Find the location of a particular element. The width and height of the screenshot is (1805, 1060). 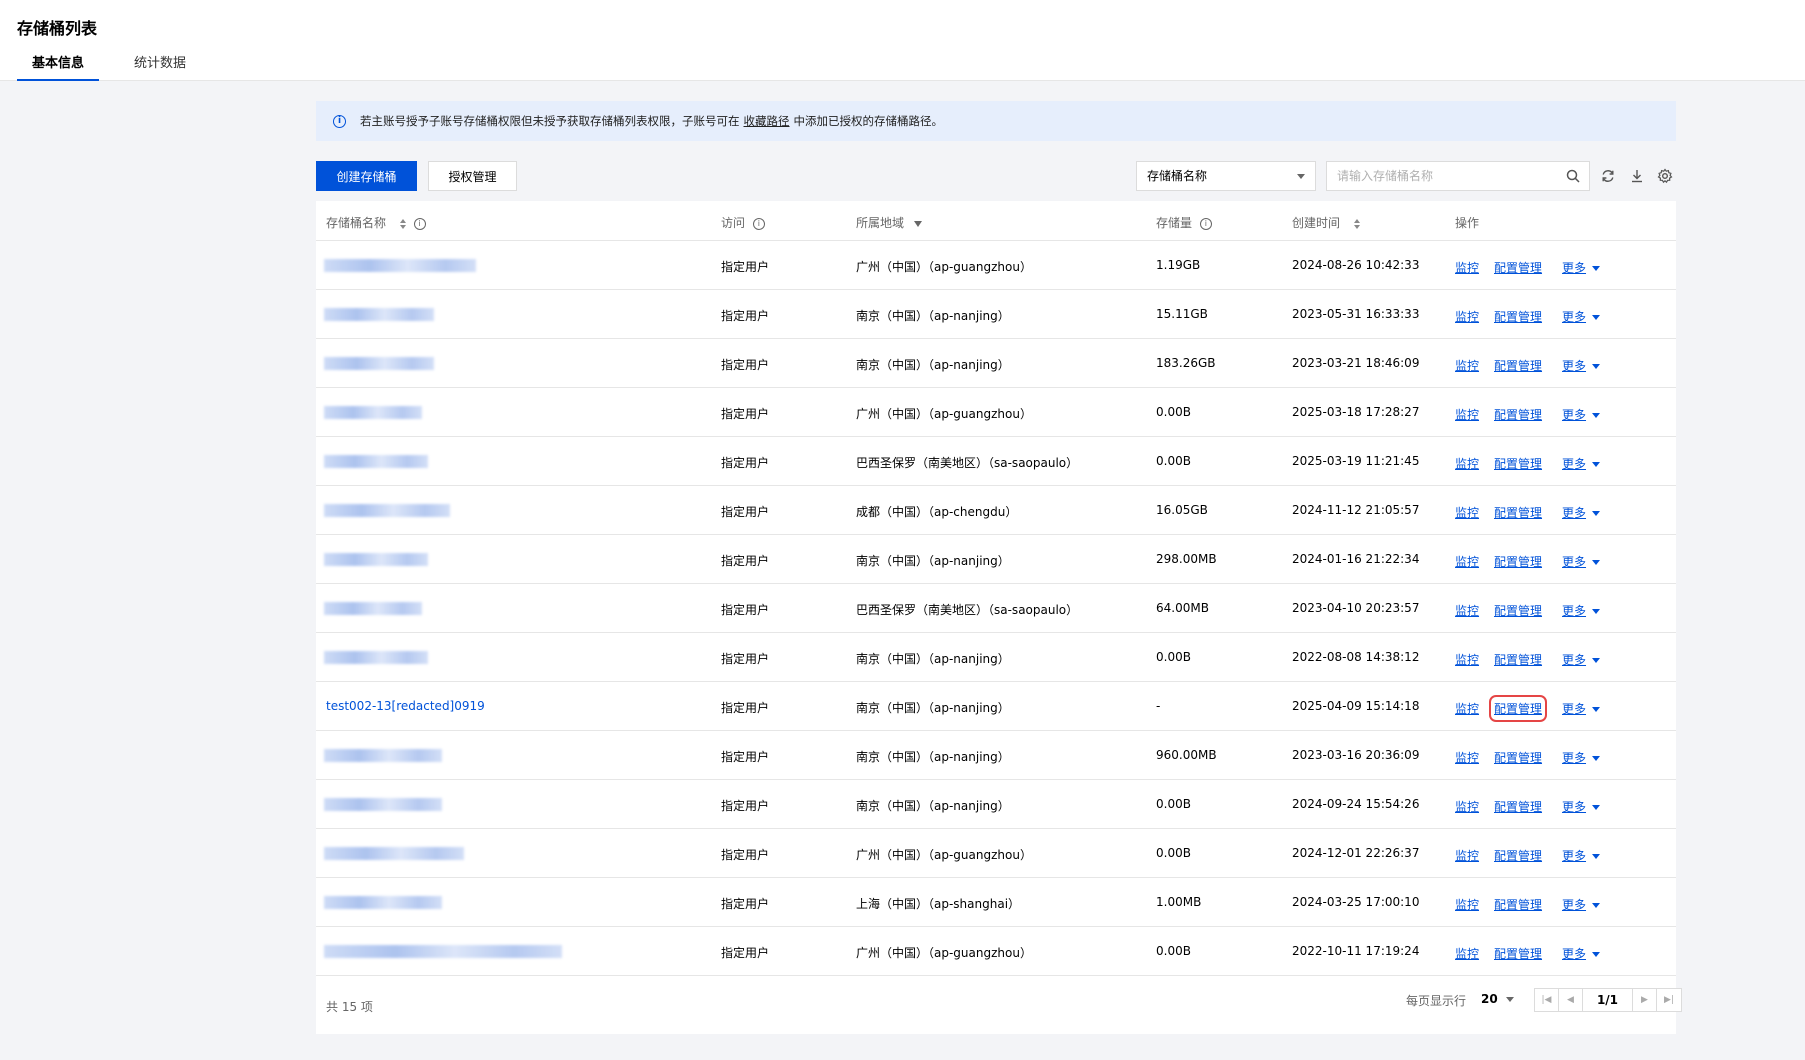

filter-icon is located at coordinates (917, 223).